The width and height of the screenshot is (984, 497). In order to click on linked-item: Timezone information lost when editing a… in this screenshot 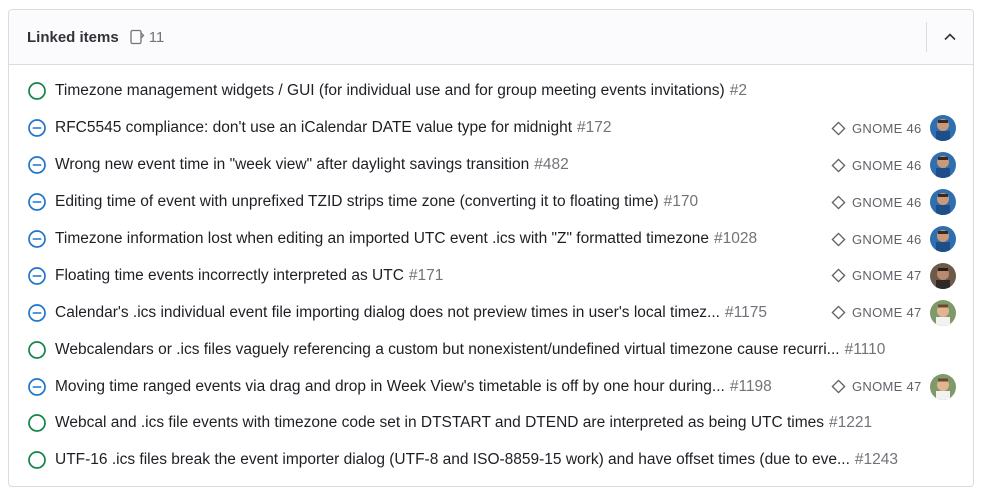, I will do `click(491, 239)`.